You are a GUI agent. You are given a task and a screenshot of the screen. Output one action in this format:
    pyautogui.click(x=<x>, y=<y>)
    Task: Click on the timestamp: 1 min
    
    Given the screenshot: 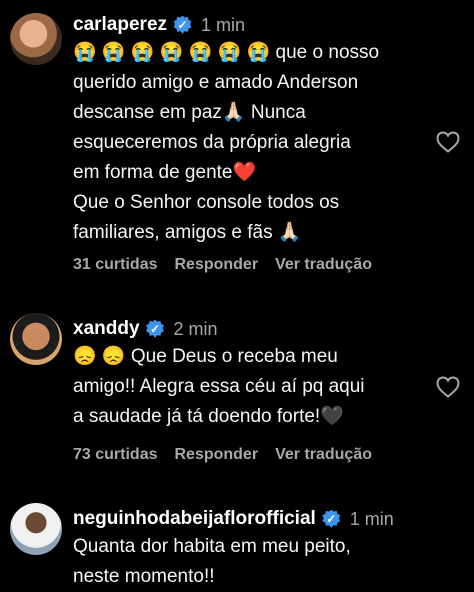 What is the action you would take?
    pyautogui.click(x=371, y=518)
    